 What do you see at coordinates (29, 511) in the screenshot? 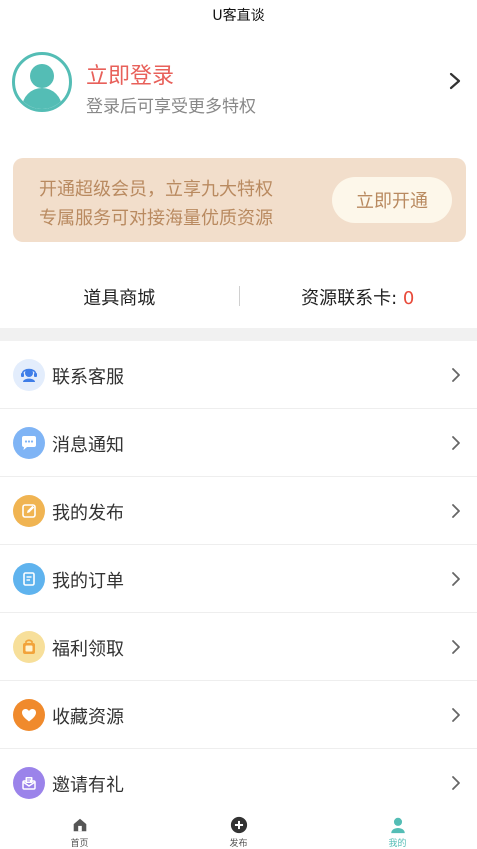
I see `edit-icon` at bounding box center [29, 511].